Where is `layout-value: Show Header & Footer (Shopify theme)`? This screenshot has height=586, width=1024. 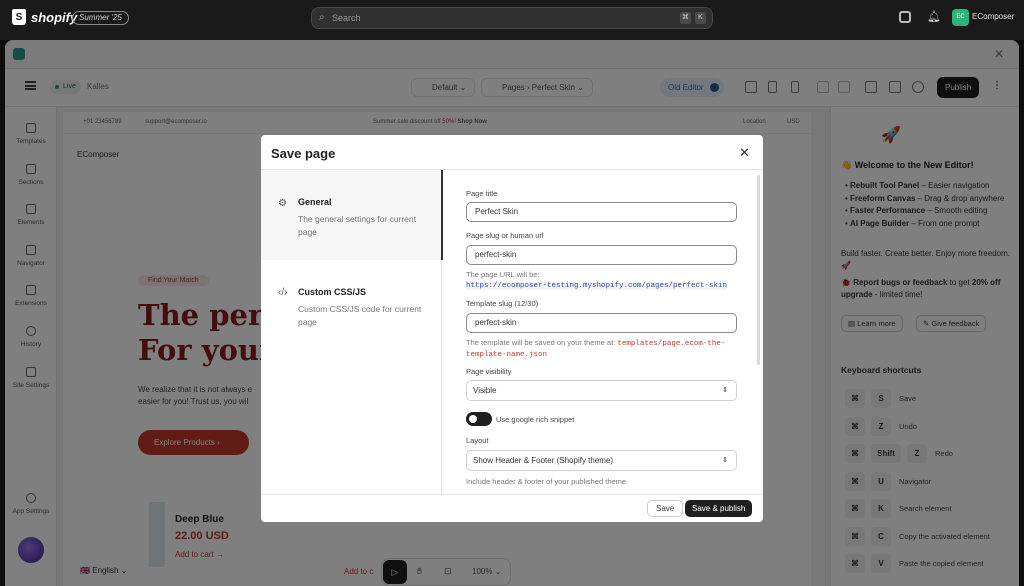 layout-value: Show Header & Footer (Shopify theme) is located at coordinates (543, 460).